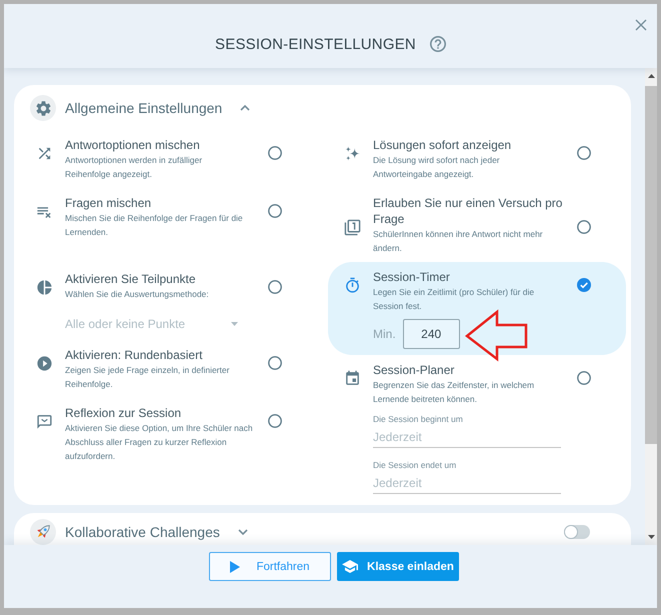  What do you see at coordinates (437, 167) in the screenshot?
I see `option-description: Die Lösung wird sofort nach jeder Antworteingabe angezeigt.` at bounding box center [437, 167].